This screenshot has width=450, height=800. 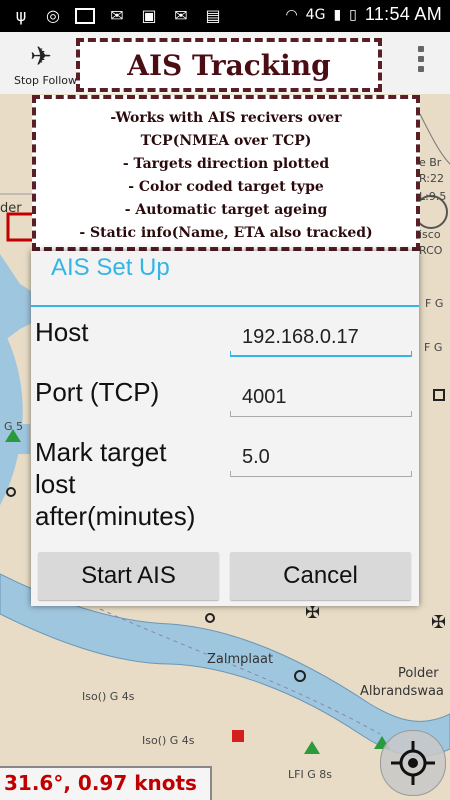 I want to click on map-label-lfi: LFI G 8s, so click(x=310, y=774).